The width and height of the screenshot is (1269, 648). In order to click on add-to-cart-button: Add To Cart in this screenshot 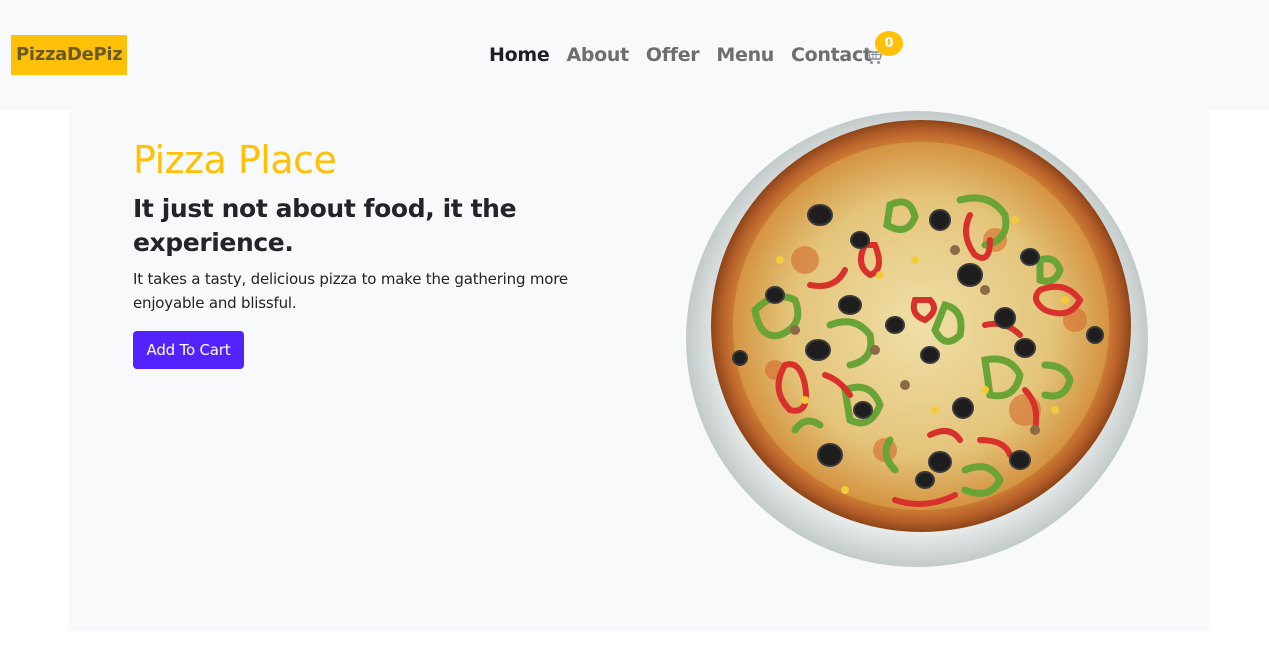, I will do `click(188, 350)`.